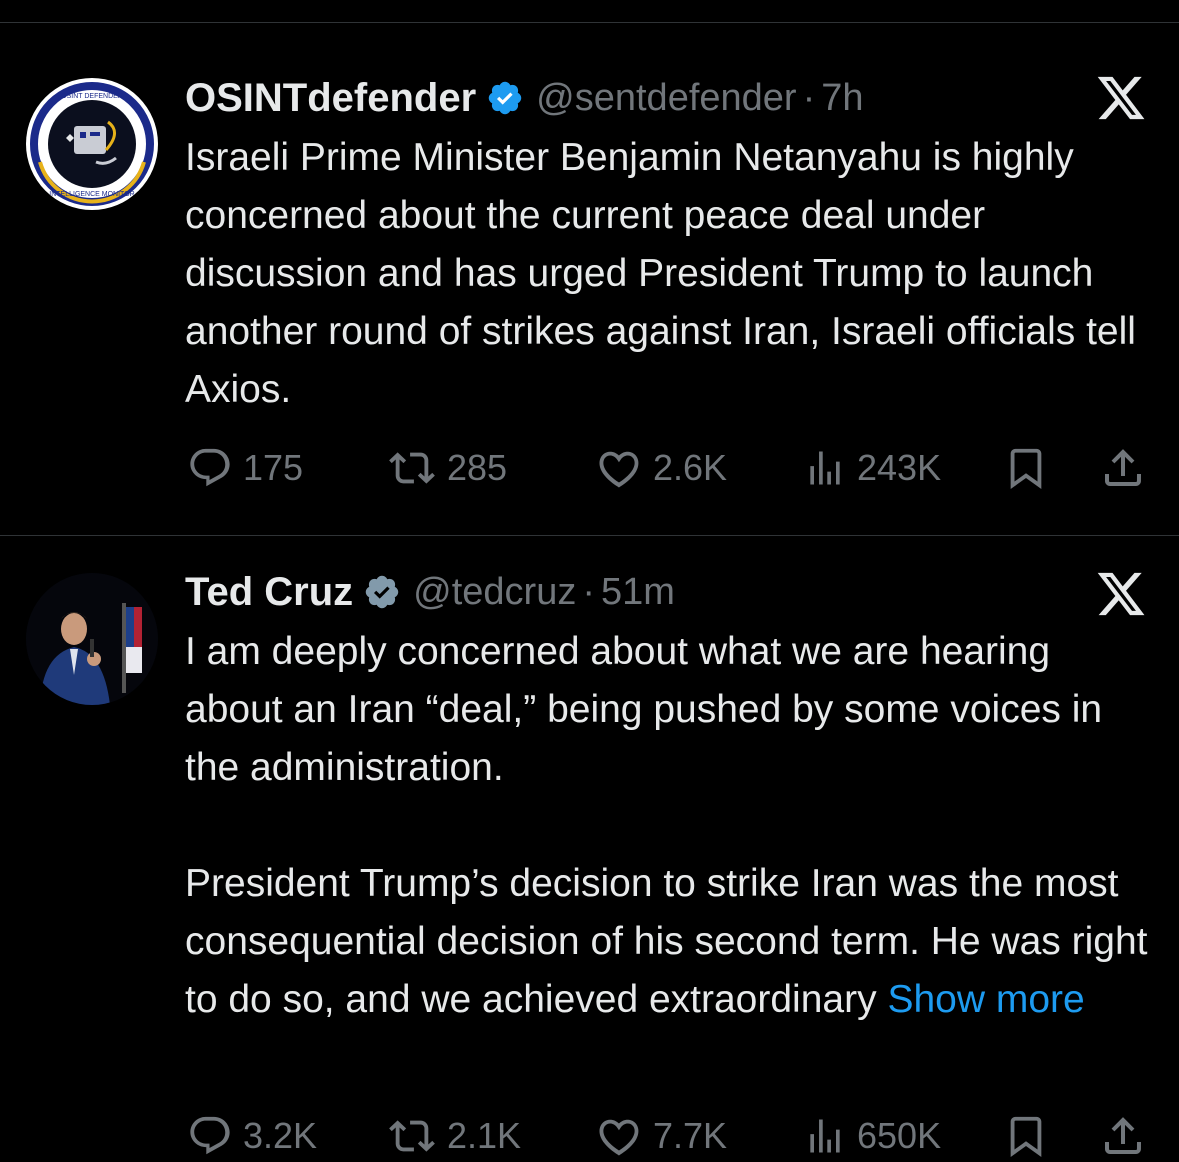 The width and height of the screenshot is (1179, 1162). I want to click on like-button: 7.7K, so click(661, 1136).